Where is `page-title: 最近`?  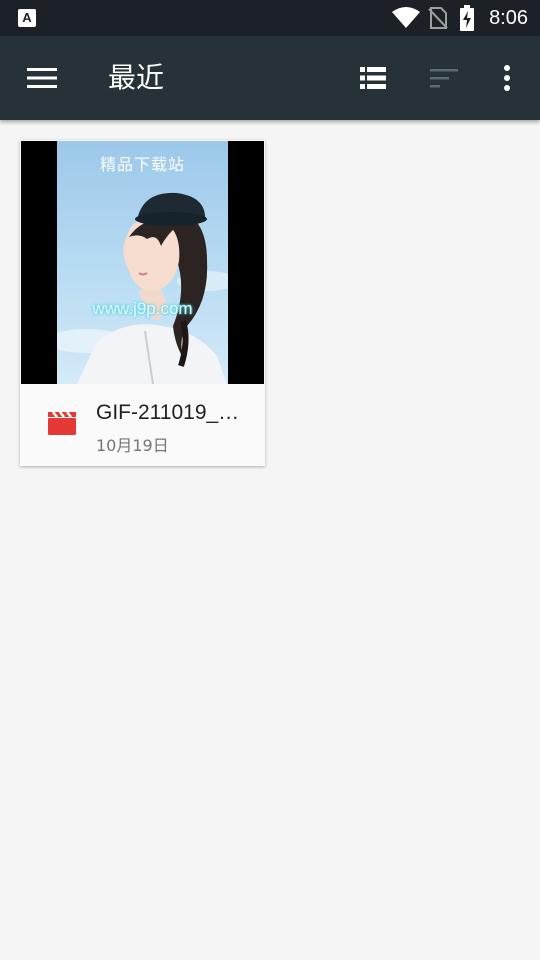
page-title: 最近 is located at coordinates (136, 77).